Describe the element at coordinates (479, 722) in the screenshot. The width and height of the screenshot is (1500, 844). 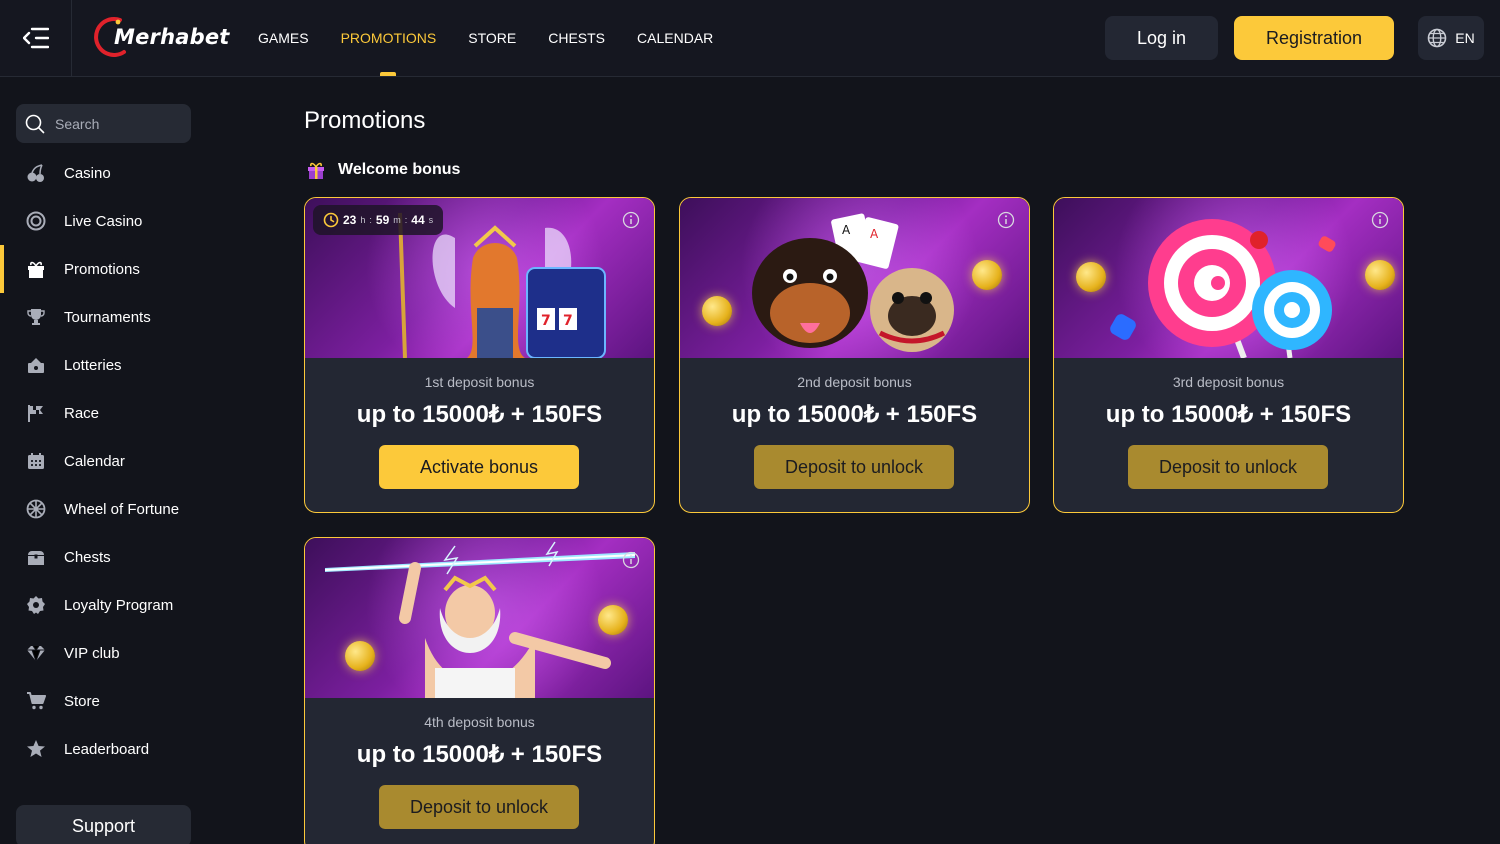
I see `bonus-subtitle: 4th deposit bonus` at that location.